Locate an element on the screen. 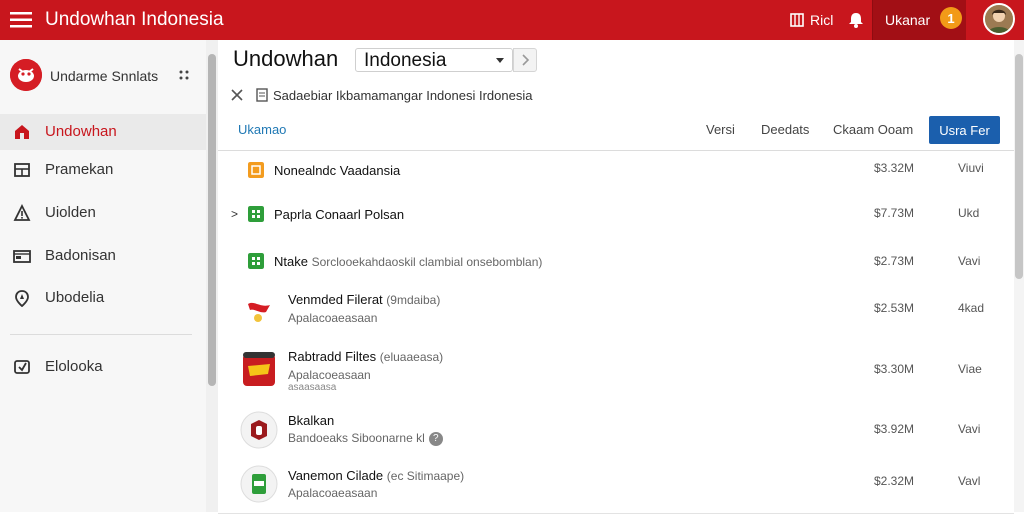 This screenshot has width=1024, height=514. notification-badge: 1 is located at coordinates (951, 18).